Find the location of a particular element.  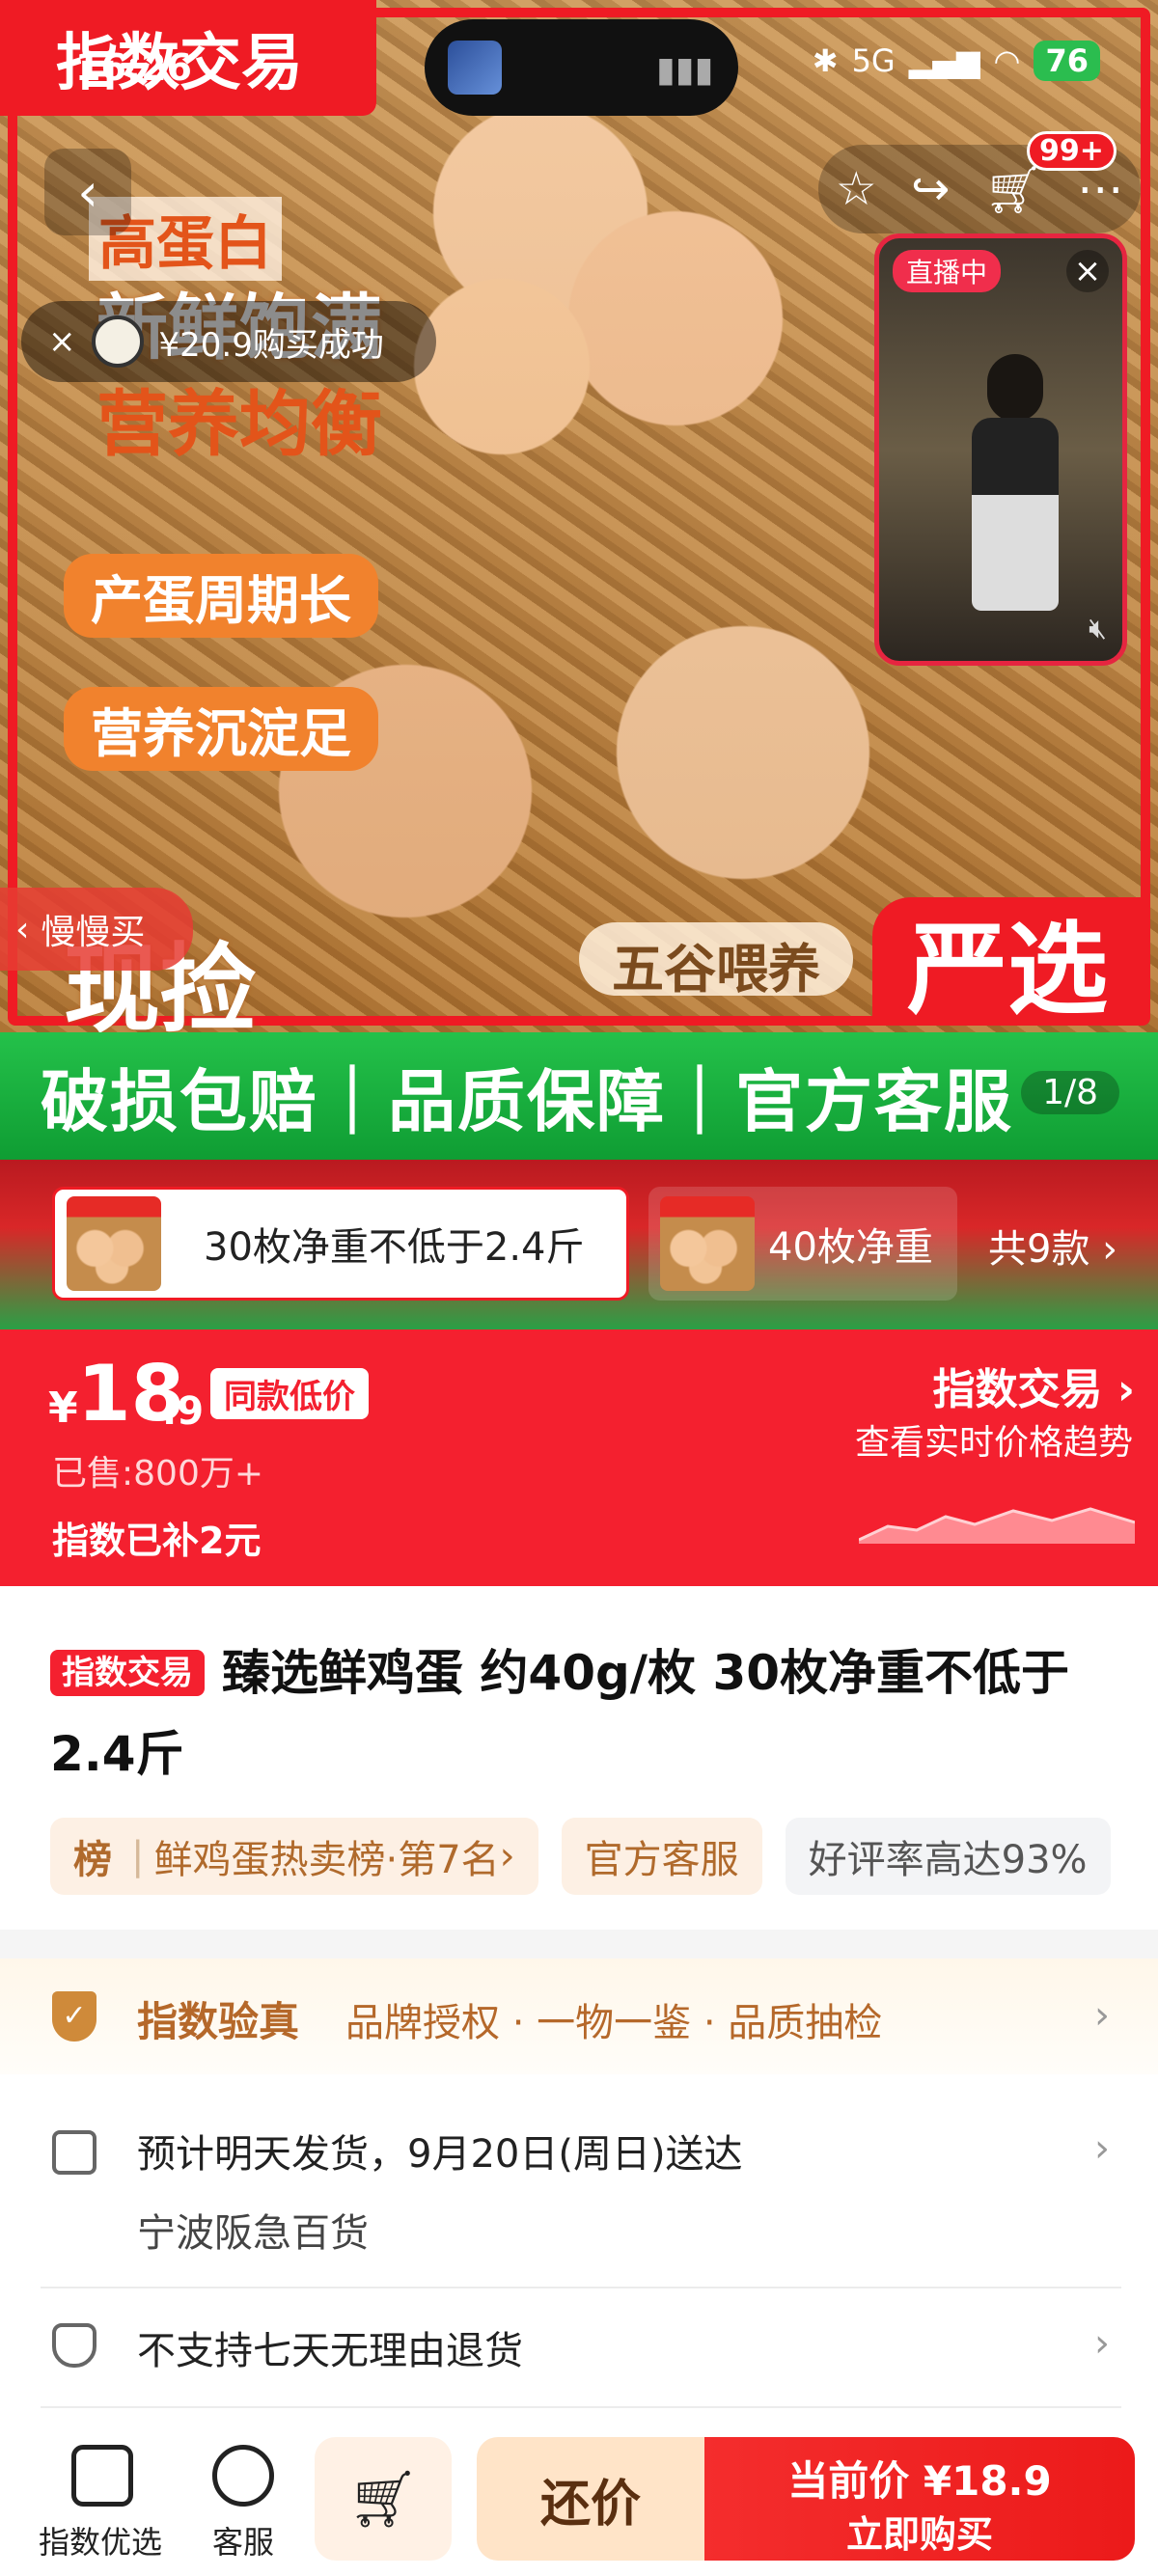

variant-total: 共9款 is located at coordinates (1039, 1249).